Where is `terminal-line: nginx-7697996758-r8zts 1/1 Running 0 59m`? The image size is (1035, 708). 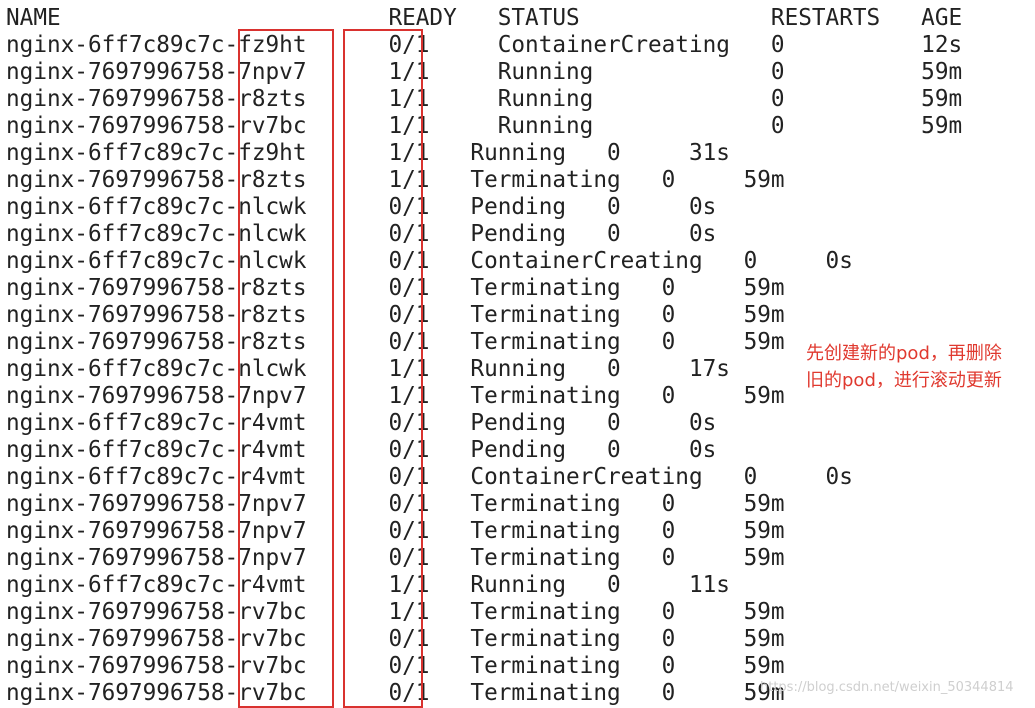 terminal-line: nginx-7697996758-r8zts 1/1 Running 0 59m is located at coordinates (484, 99).